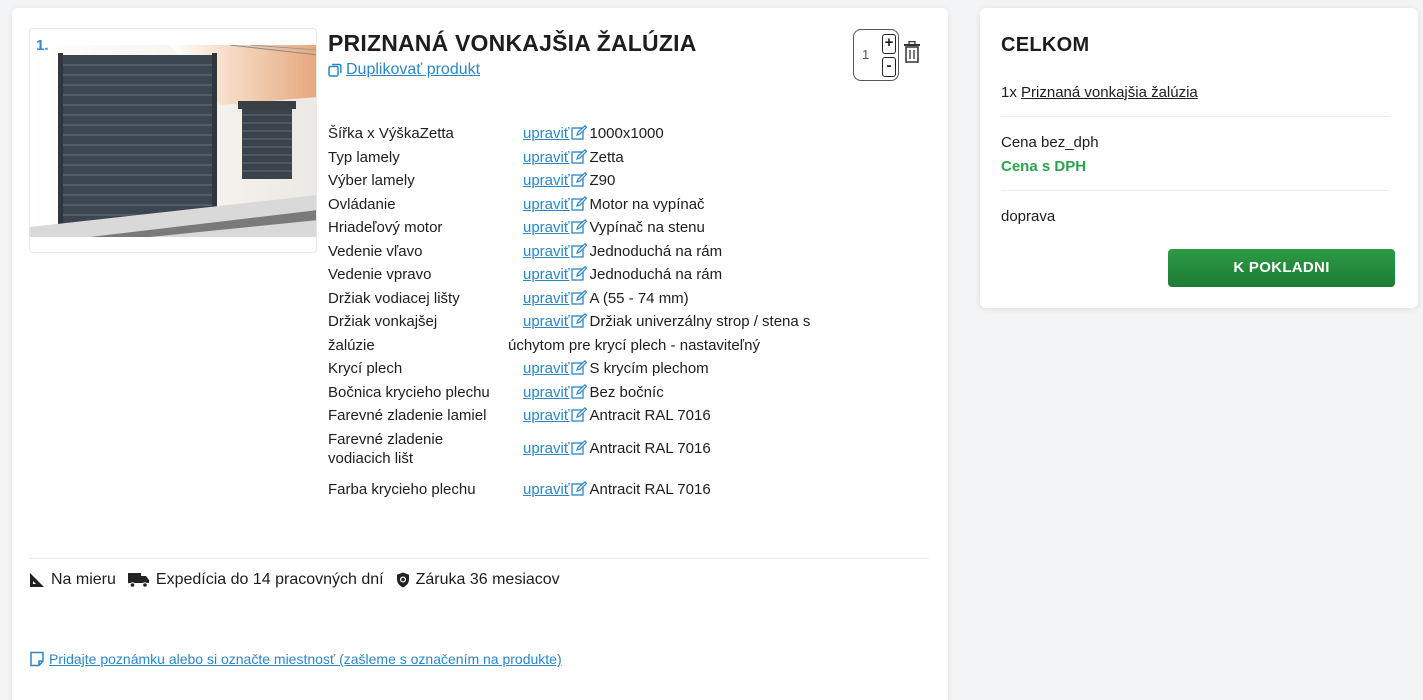  What do you see at coordinates (1009, 92) in the screenshot?
I see `summary-item-qty: 1x` at bounding box center [1009, 92].